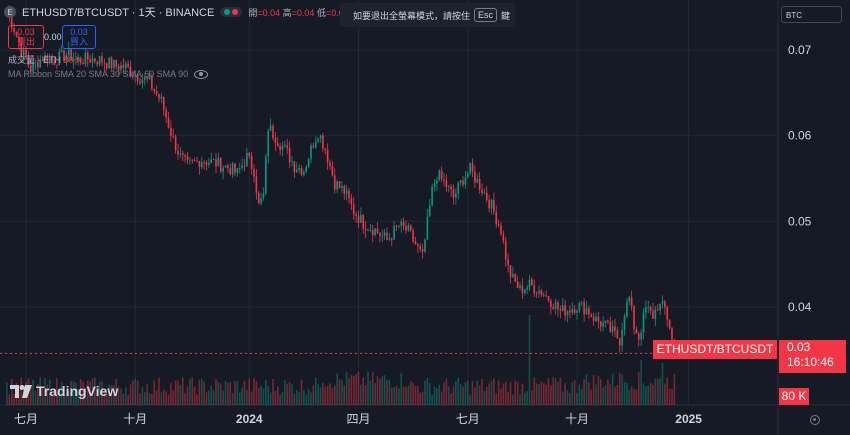 The height and width of the screenshot is (435, 850). What do you see at coordinates (201, 74) in the screenshot?
I see `eye-icon` at bounding box center [201, 74].